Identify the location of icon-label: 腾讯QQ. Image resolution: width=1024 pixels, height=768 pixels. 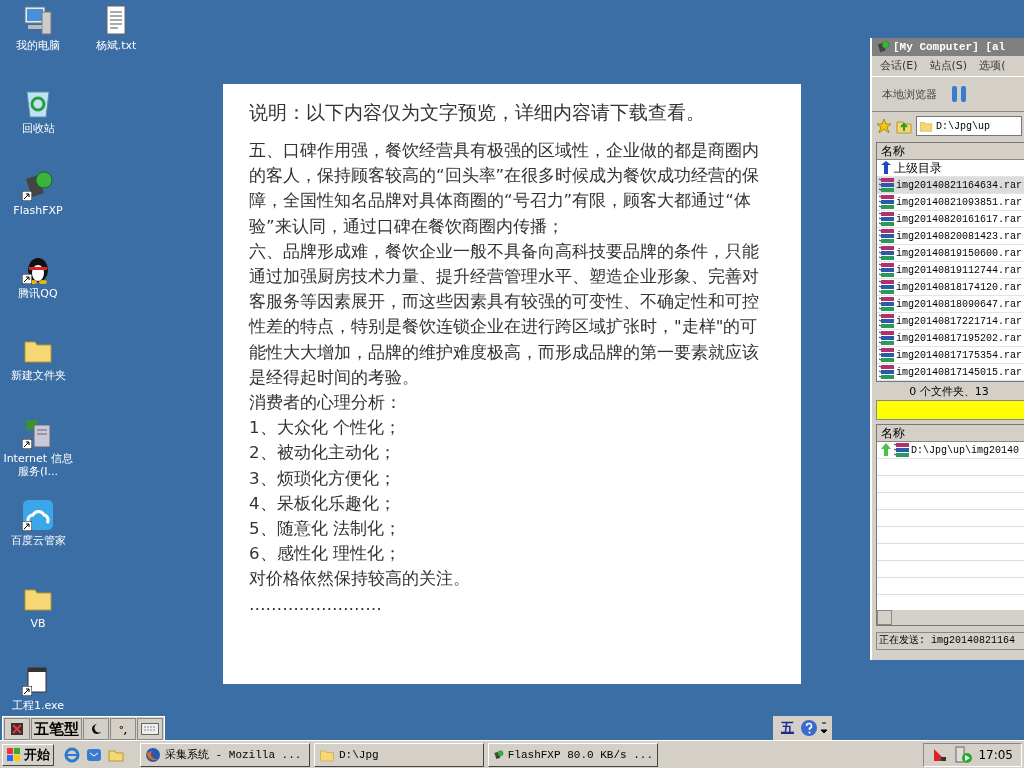
(38, 293).